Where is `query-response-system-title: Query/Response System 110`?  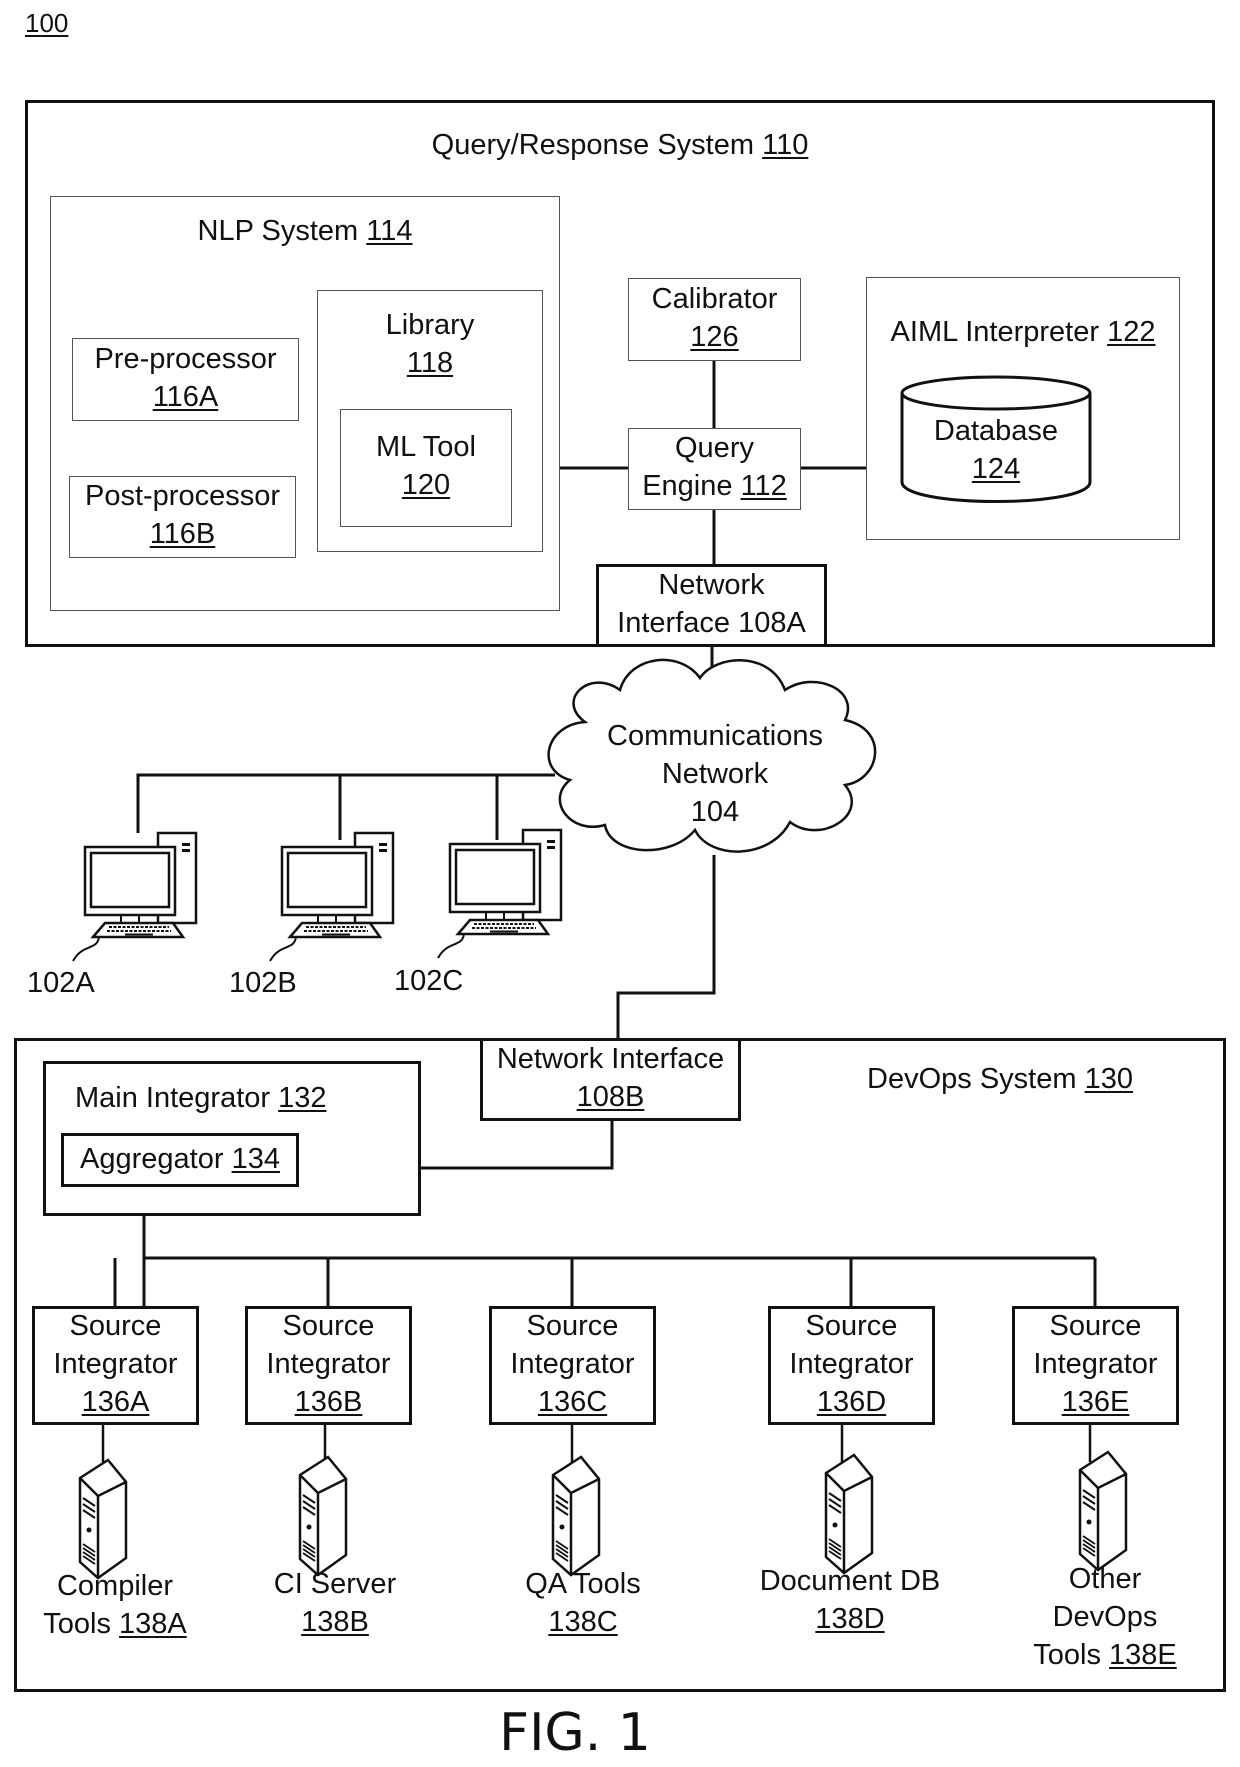 query-response-system-title: Query/Response System 110 is located at coordinates (620, 145).